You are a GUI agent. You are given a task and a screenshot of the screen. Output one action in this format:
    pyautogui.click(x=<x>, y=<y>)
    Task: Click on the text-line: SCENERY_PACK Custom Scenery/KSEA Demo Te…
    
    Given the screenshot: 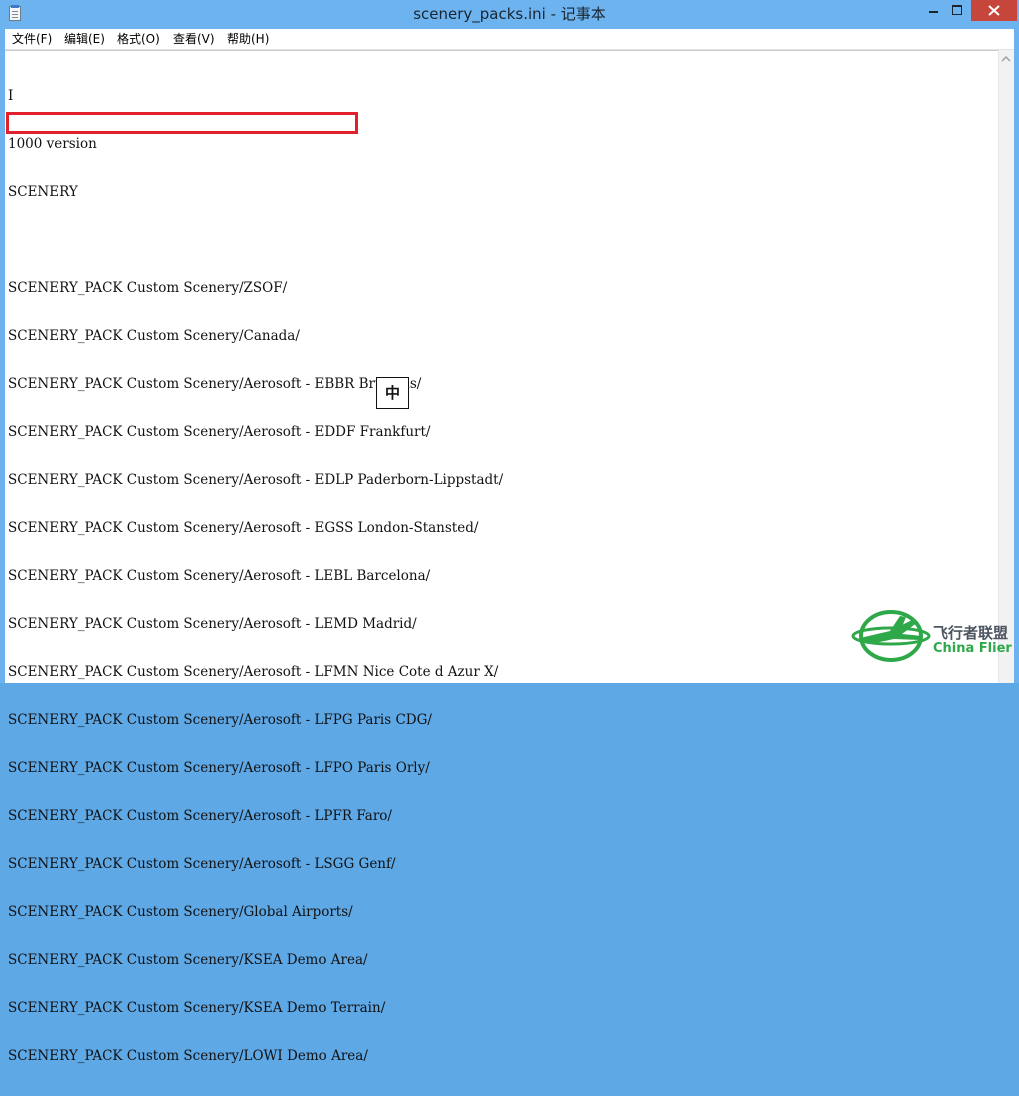 What is the action you would take?
    pyautogui.click(x=197, y=1008)
    